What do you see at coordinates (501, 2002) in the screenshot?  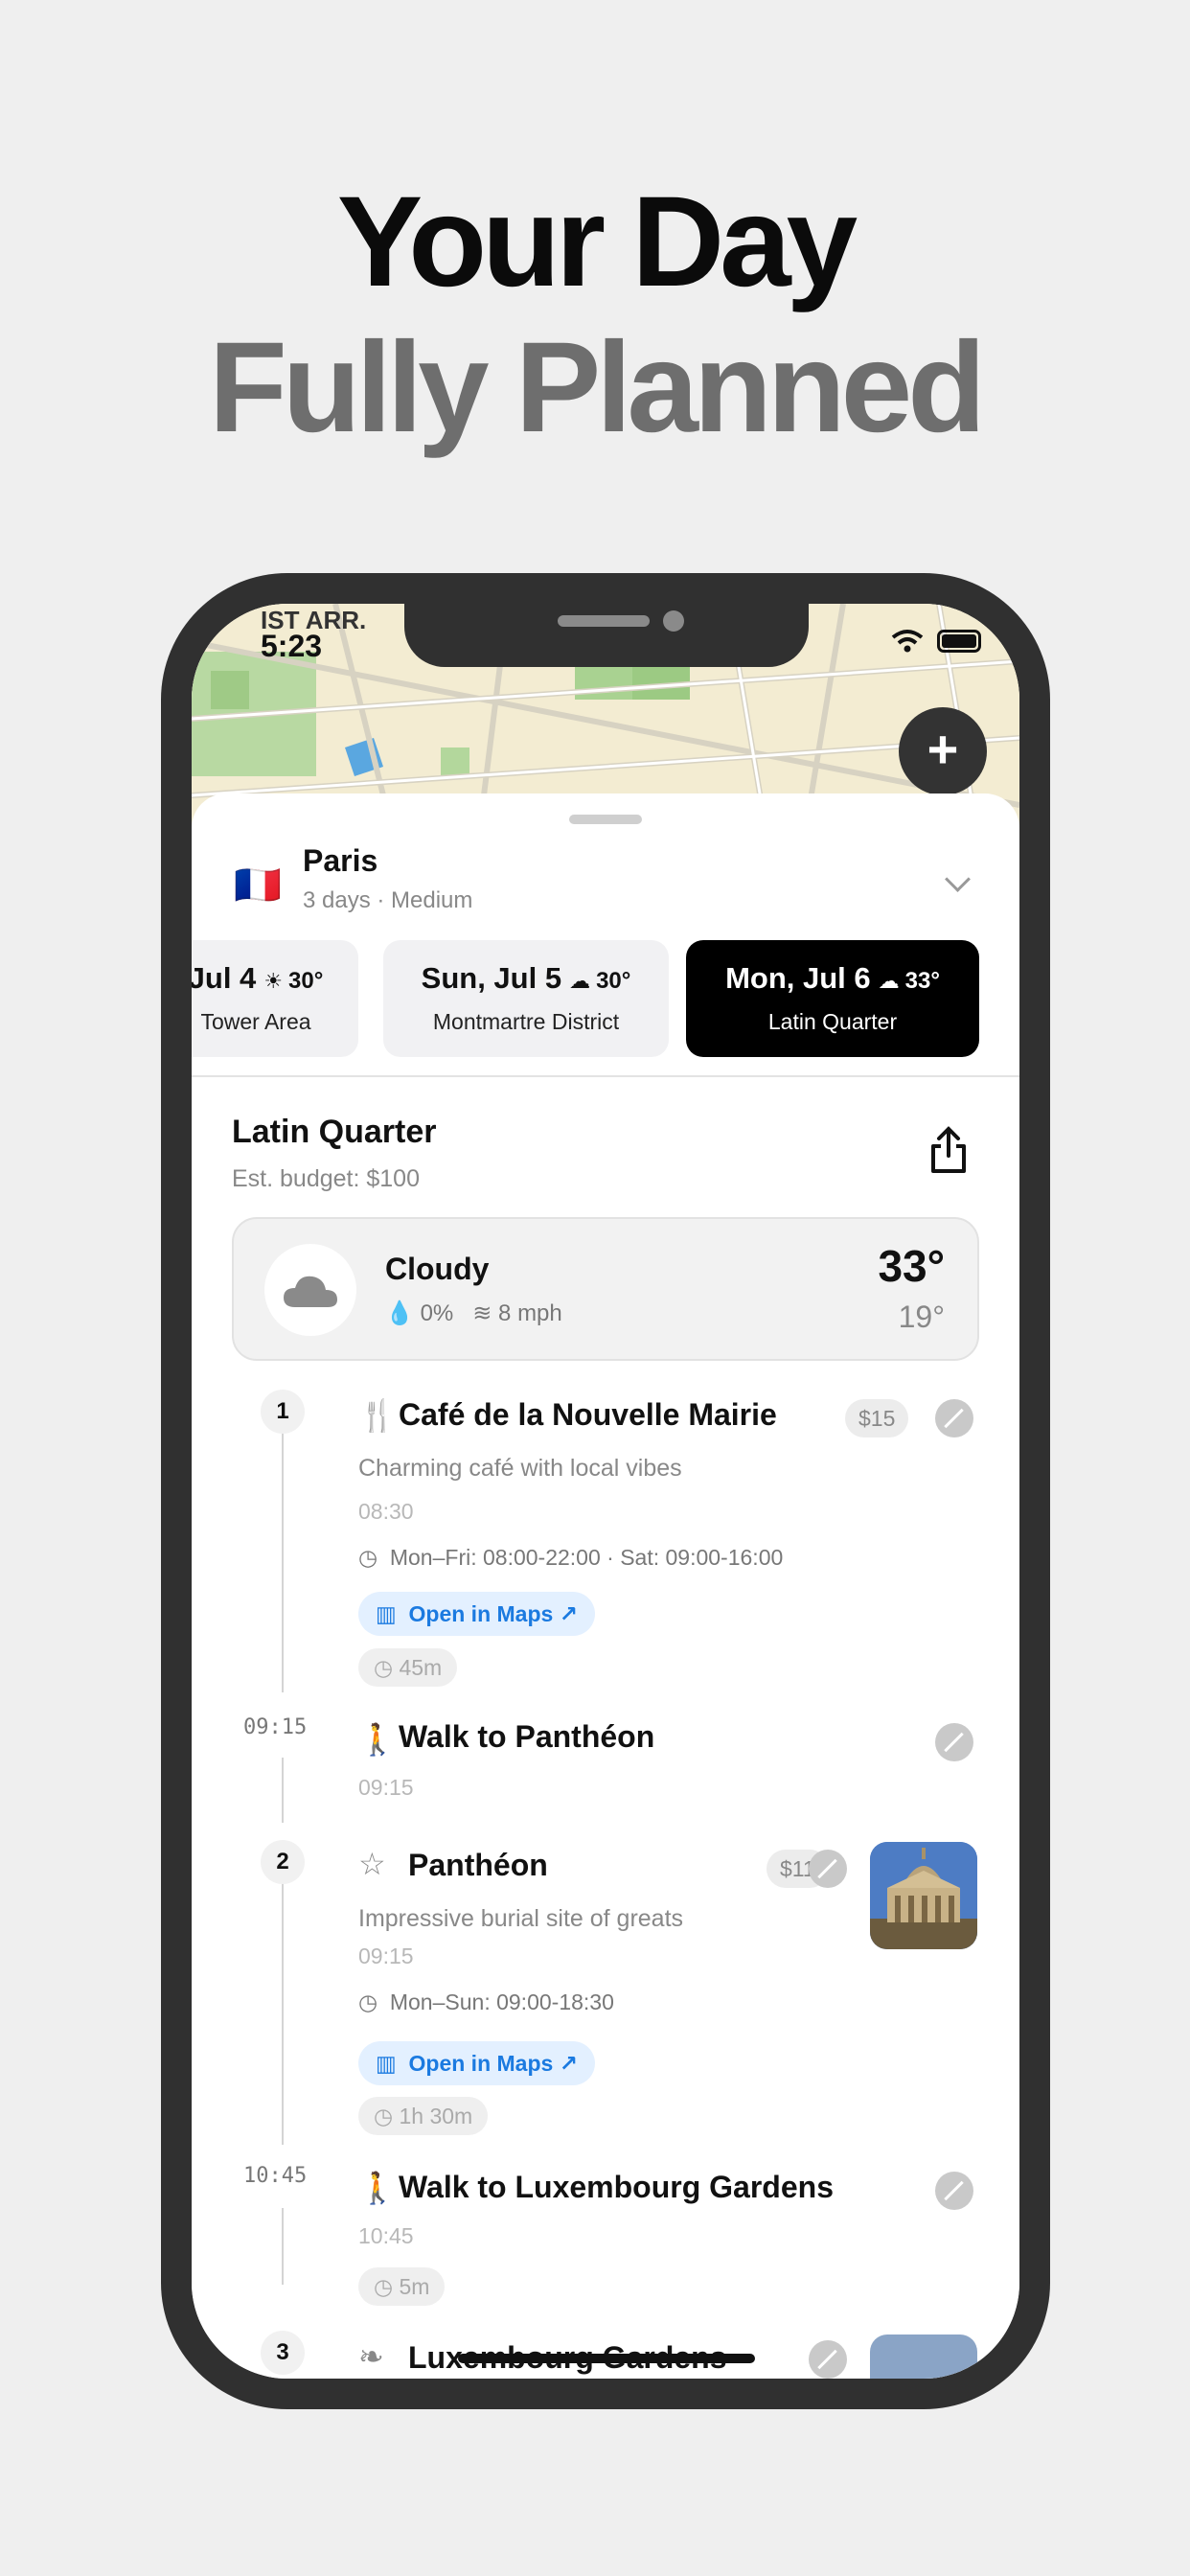 I see `hours-text: Mon–Sun: 09:00-18:30` at bounding box center [501, 2002].